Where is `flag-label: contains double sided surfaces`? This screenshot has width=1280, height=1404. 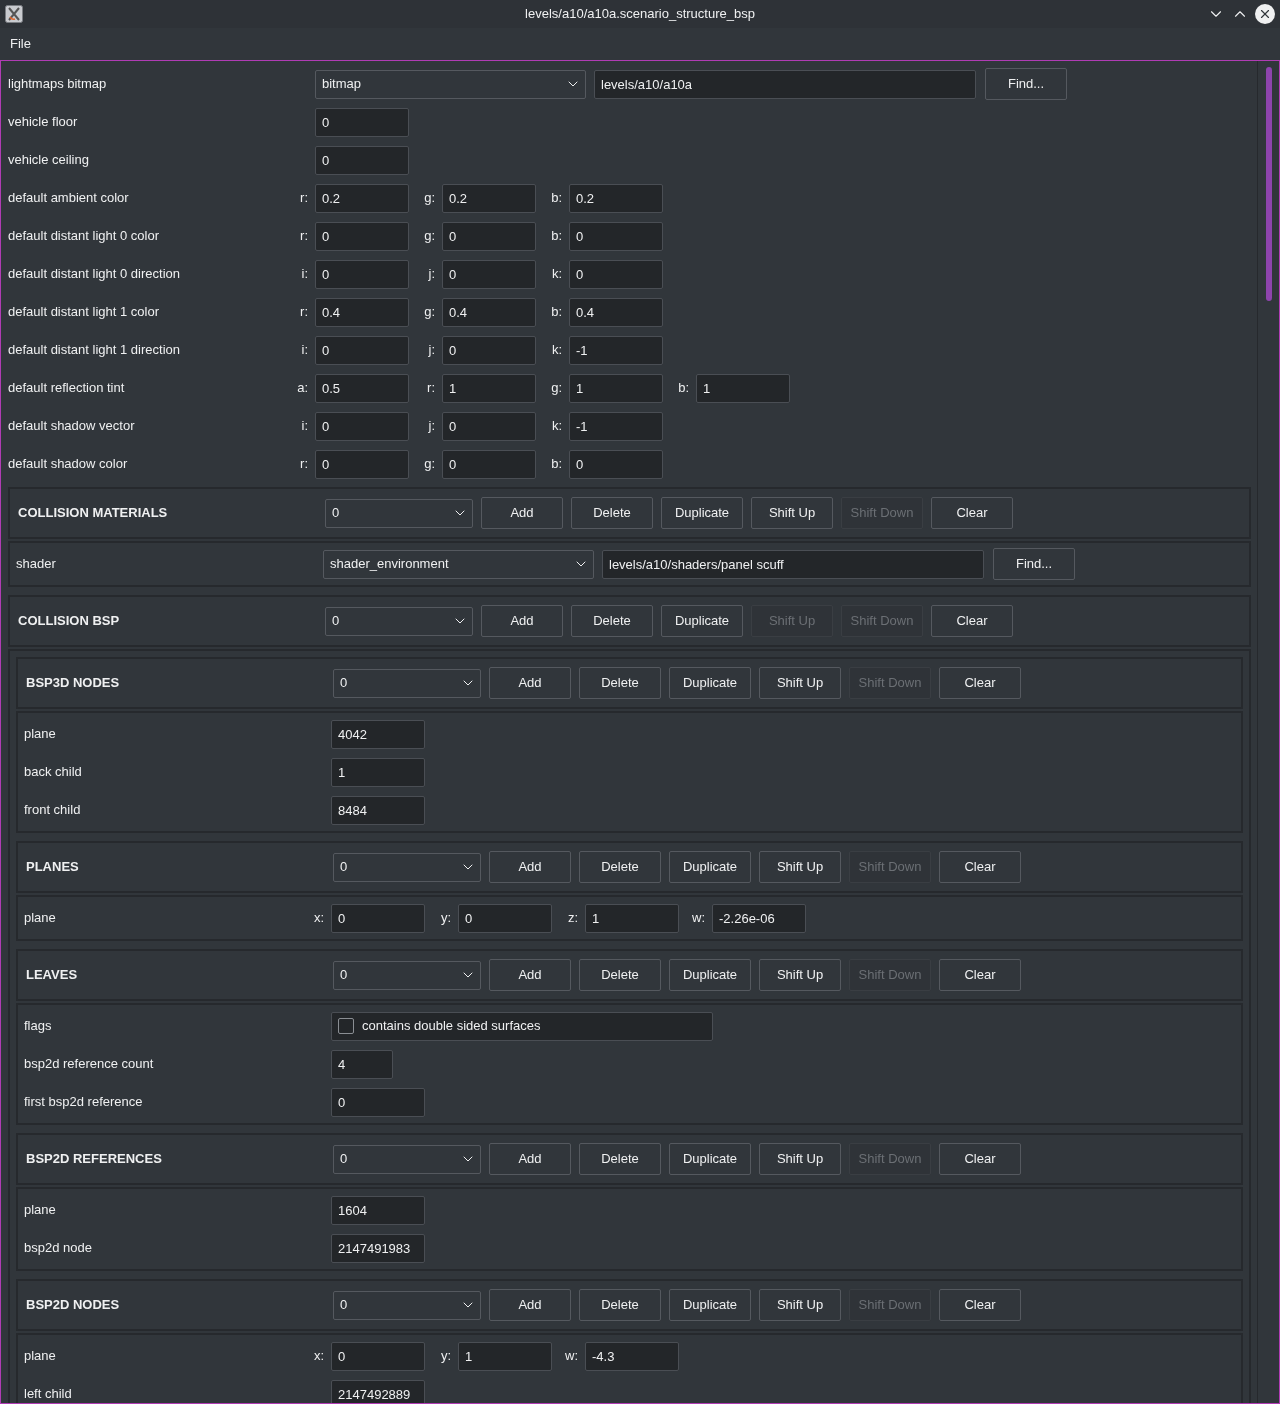
flag-label: contains double sided surfaces is located at coordinates (451, 1026).